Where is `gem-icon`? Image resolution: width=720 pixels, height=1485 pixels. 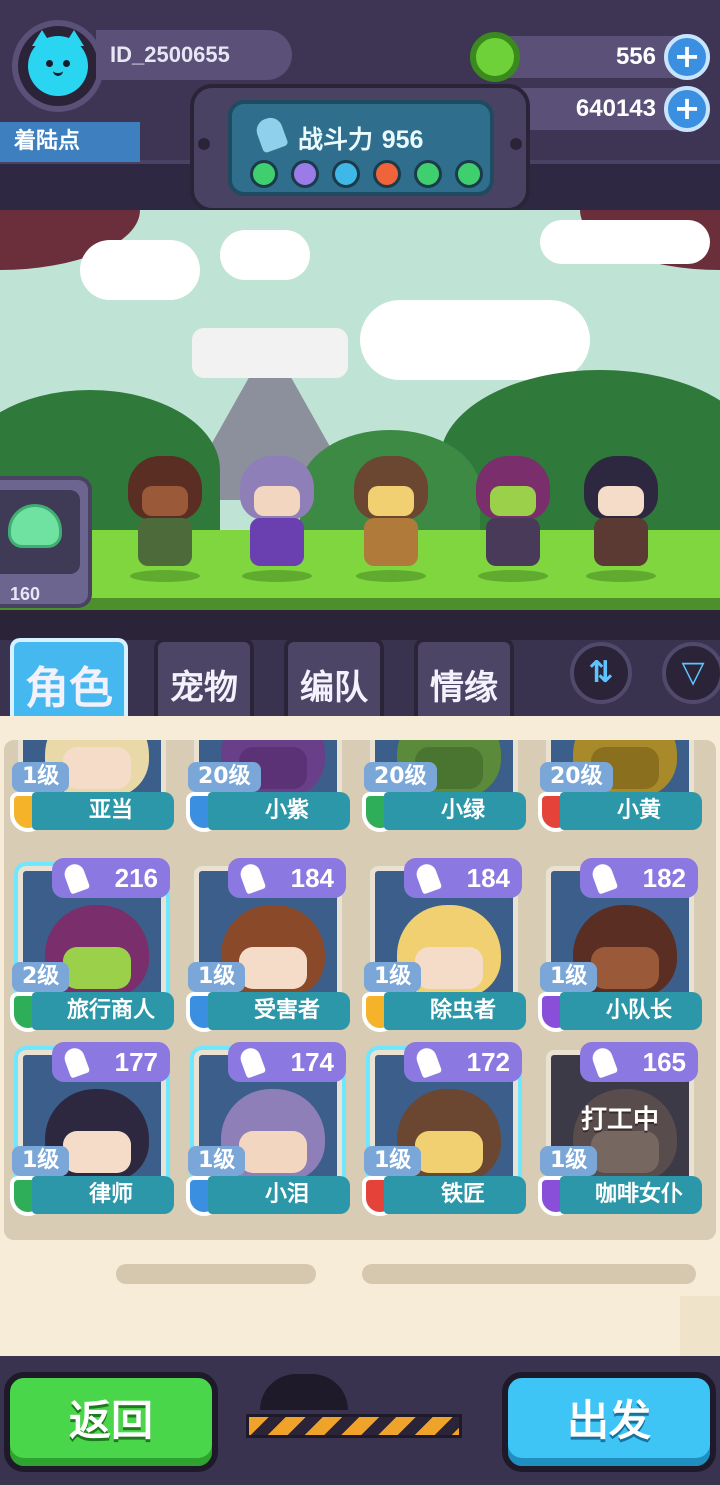
gem-icon is located at coordinates (495, 57).